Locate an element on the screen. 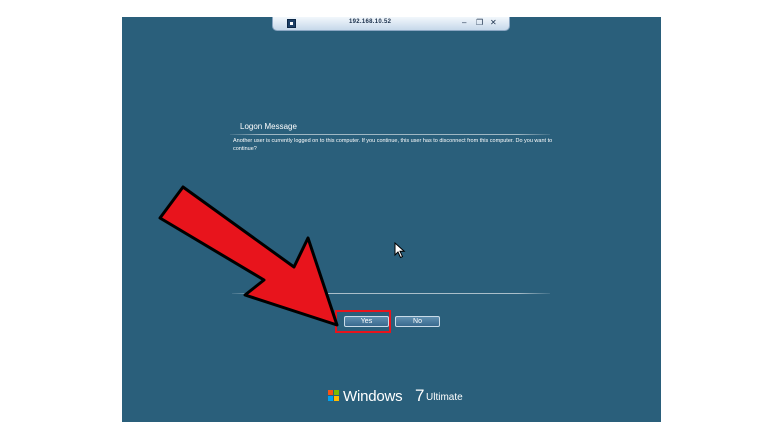 Image resolution: width=783 pixels, height=440 pixels. restore-icon: ❐ is located at coordinates (479, 23).